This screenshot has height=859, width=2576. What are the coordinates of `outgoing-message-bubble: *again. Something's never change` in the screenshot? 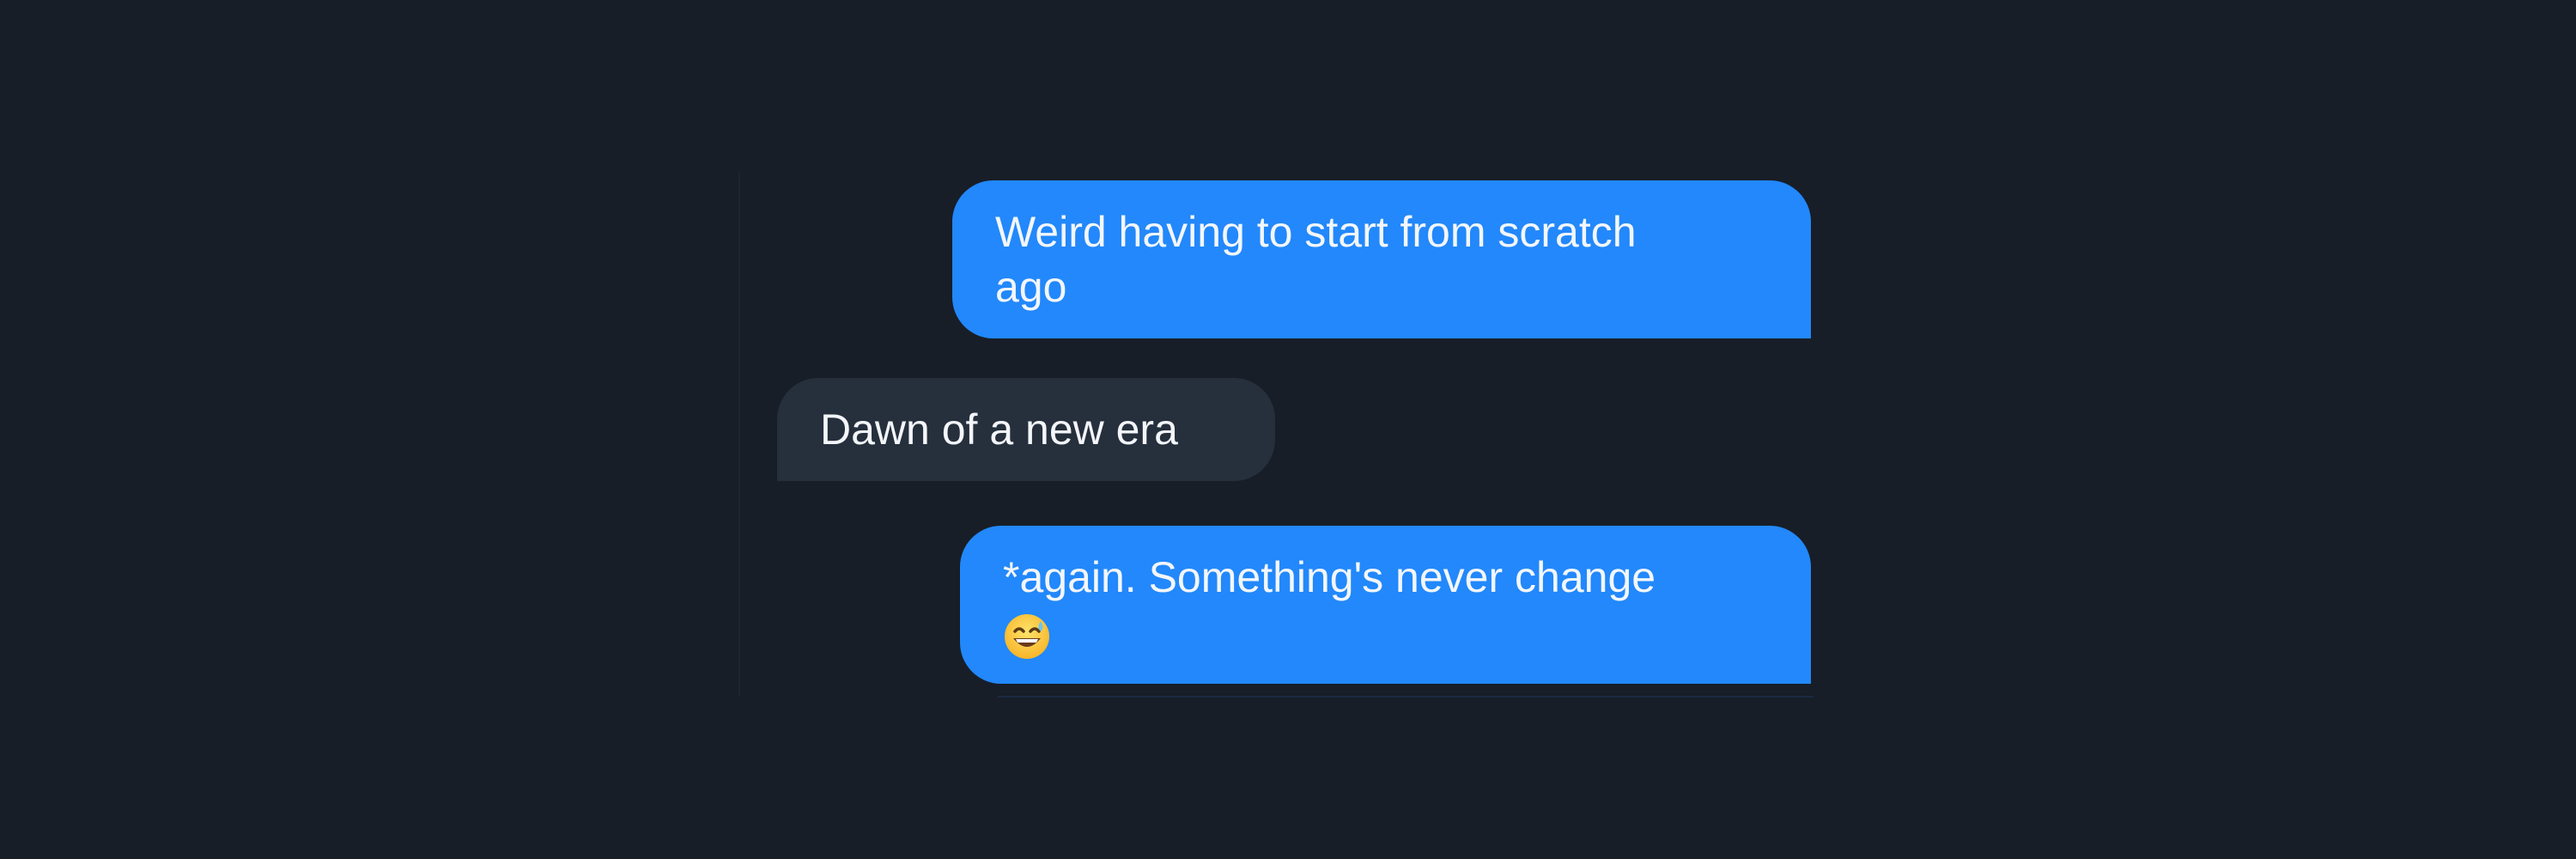 It's located at (1385, 605).